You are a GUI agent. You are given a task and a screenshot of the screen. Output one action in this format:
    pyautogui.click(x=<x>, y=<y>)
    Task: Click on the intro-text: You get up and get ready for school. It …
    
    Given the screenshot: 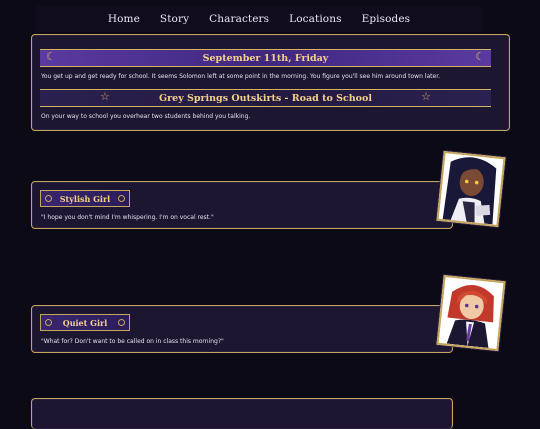 What is the action you would take?
    pyautogui.click(x=241, y=76)
    